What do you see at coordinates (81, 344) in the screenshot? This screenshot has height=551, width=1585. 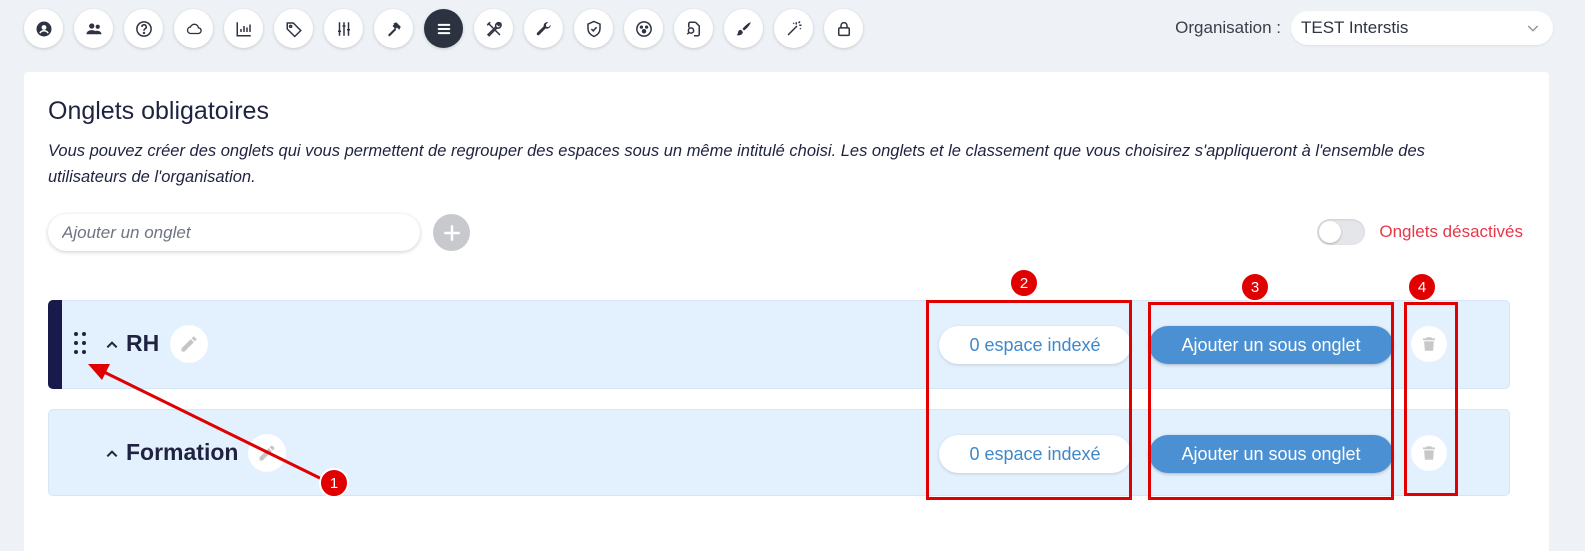 I see `drag-handle-icon` at bounding box center [81, 344].